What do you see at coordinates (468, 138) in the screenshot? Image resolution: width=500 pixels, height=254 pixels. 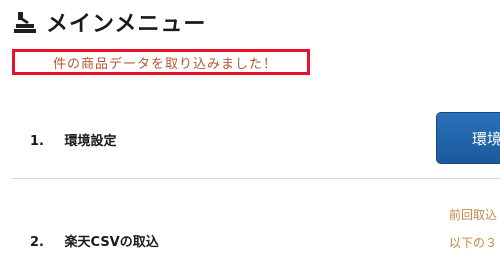 I see `environment-settings-button: 環境` at bounding box center [468, 138].